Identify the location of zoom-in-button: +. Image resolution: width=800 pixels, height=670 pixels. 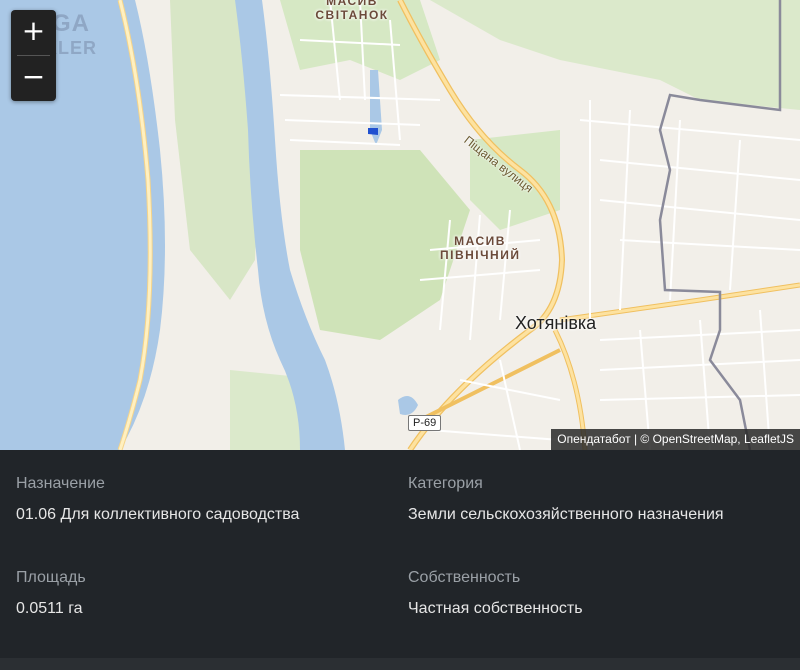
(33, 32).